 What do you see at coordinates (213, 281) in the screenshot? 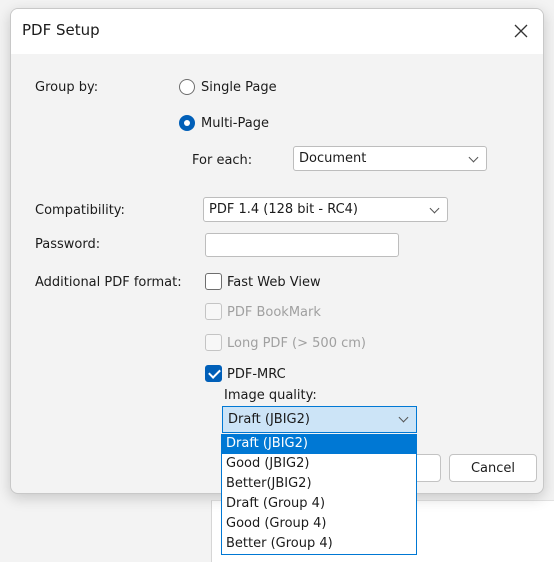
I see `fast-web-view-checkbox` at bounding box center [213, 281].